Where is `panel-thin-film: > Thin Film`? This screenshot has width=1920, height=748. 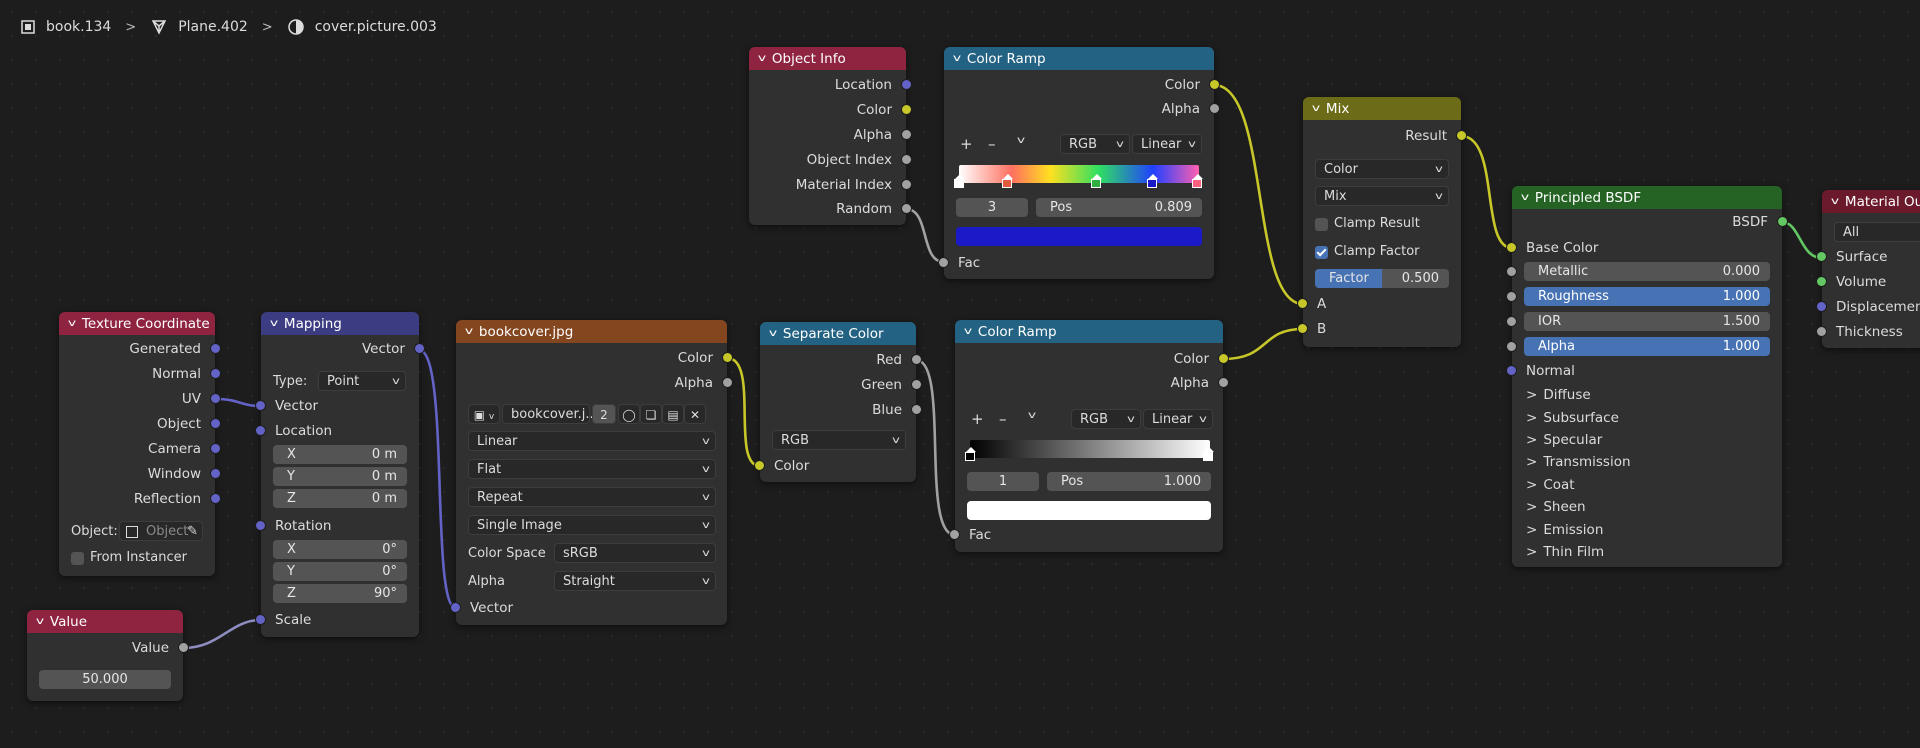 panel-thin-film: > Thin Film is located at coordinates (1565, 552).